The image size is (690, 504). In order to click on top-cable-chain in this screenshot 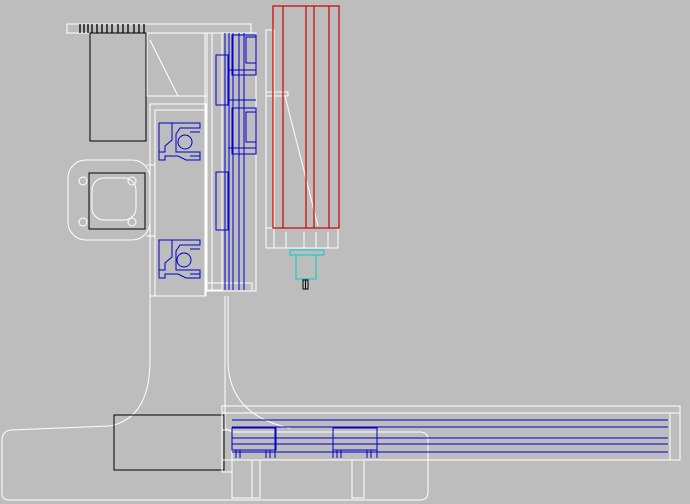, I will do `click(159, 28)`.